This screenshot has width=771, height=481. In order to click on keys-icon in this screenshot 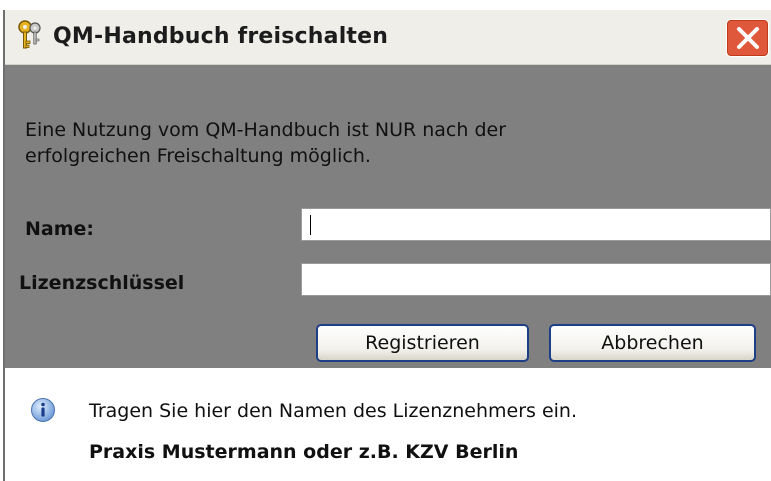, I will do `click(30, 35)`.